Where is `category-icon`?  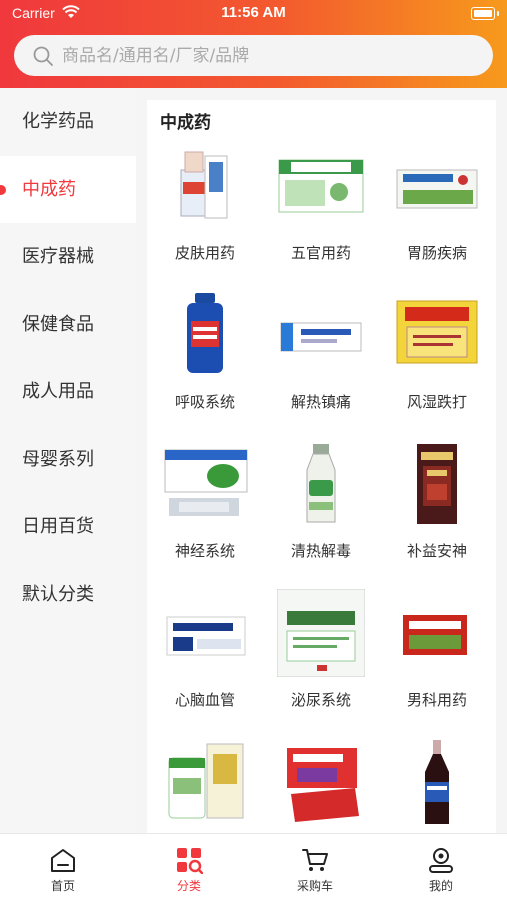
category-icon is located at coordinates (190, 861).